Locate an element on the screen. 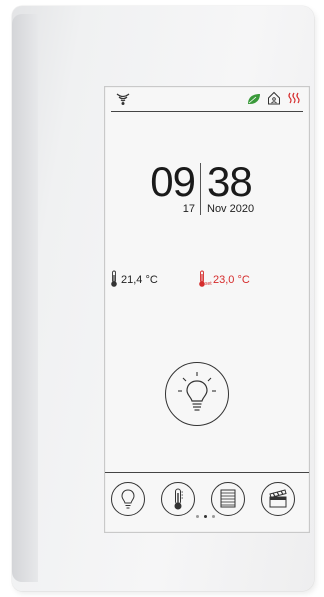 The height and width of the screenshot is (597, 324). date-month-year: Nov 2020 is located at coordinates (231, 209).